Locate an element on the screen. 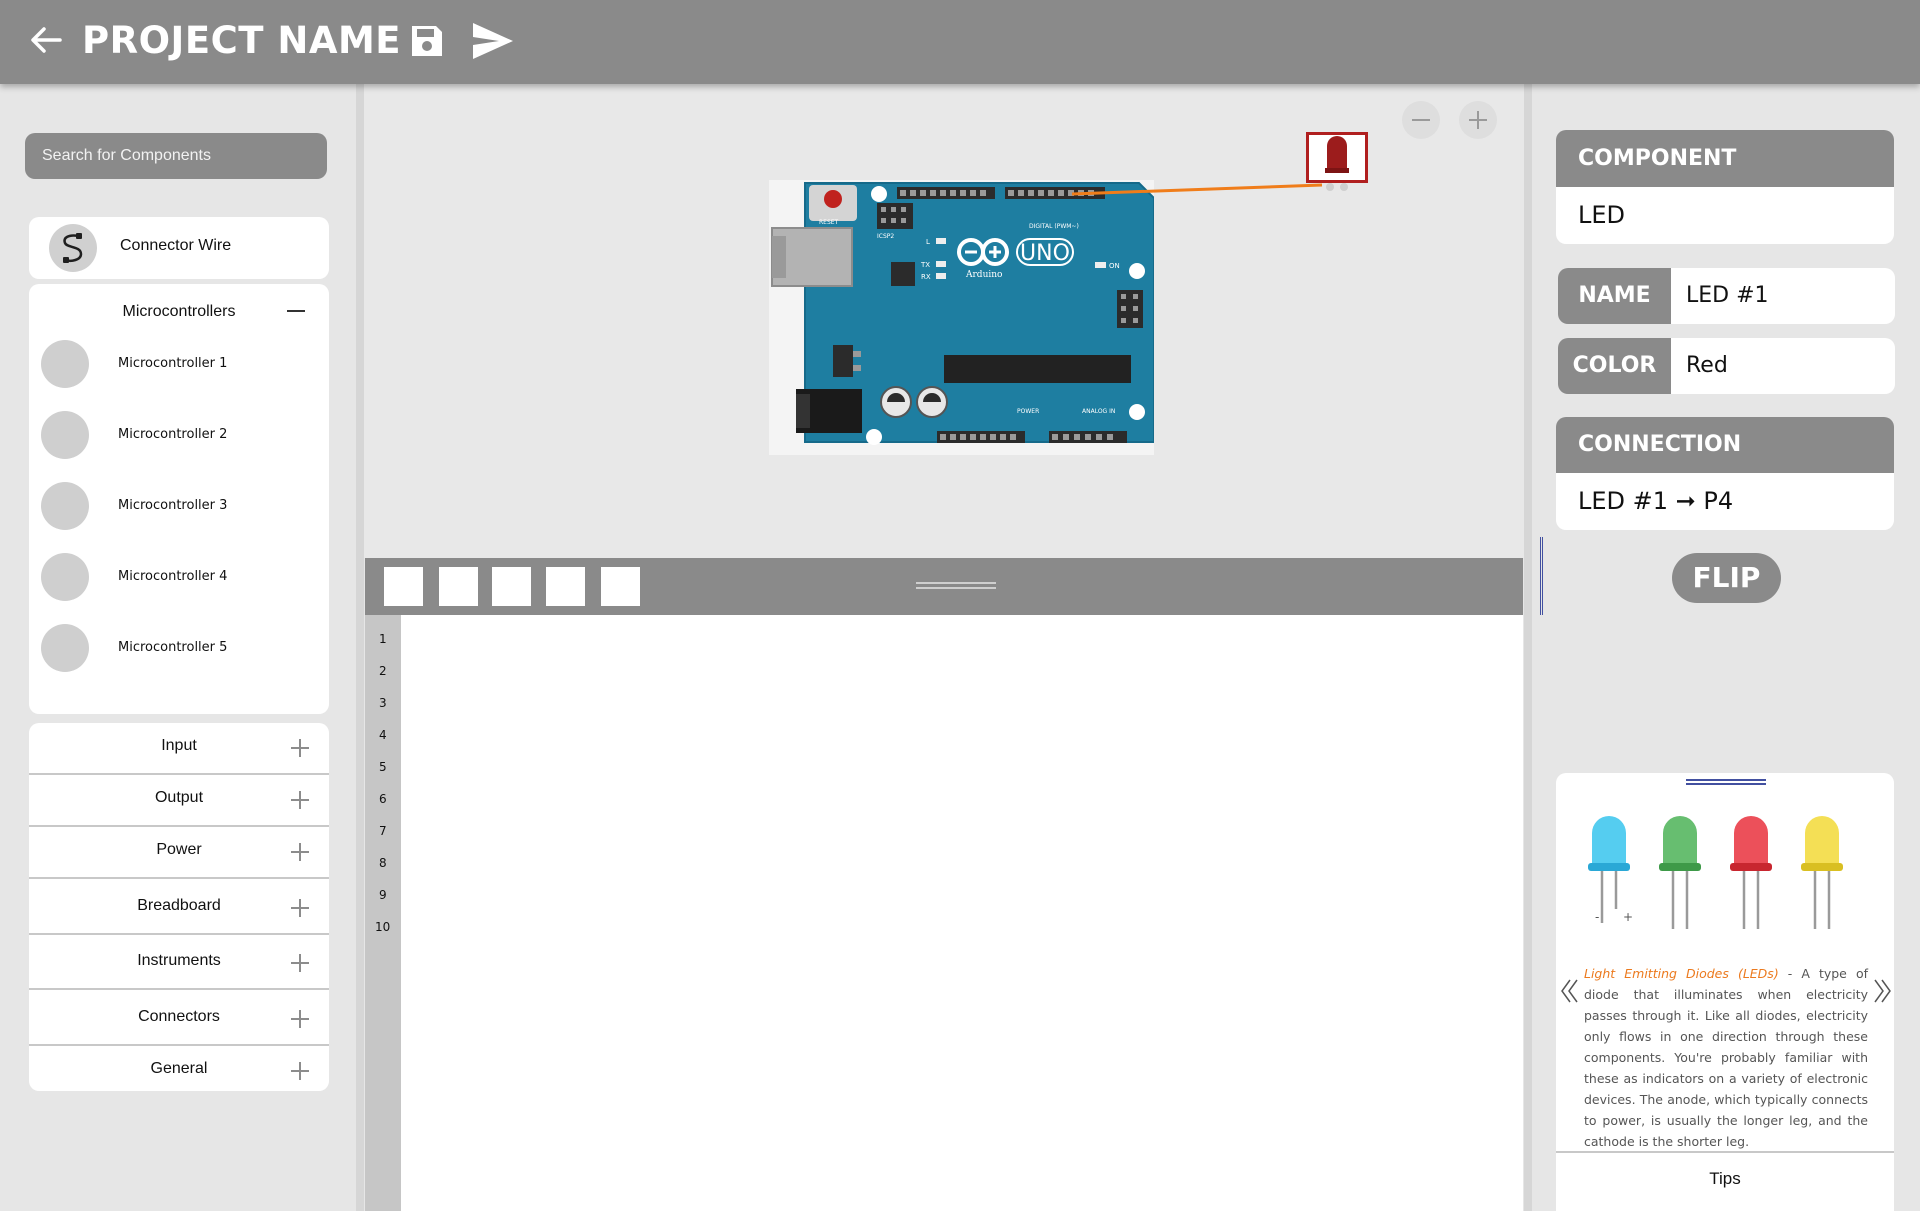 The image size is (1920, 1211). microcontrollers-title: Microcontrollers is located at coordinates (179, 312).